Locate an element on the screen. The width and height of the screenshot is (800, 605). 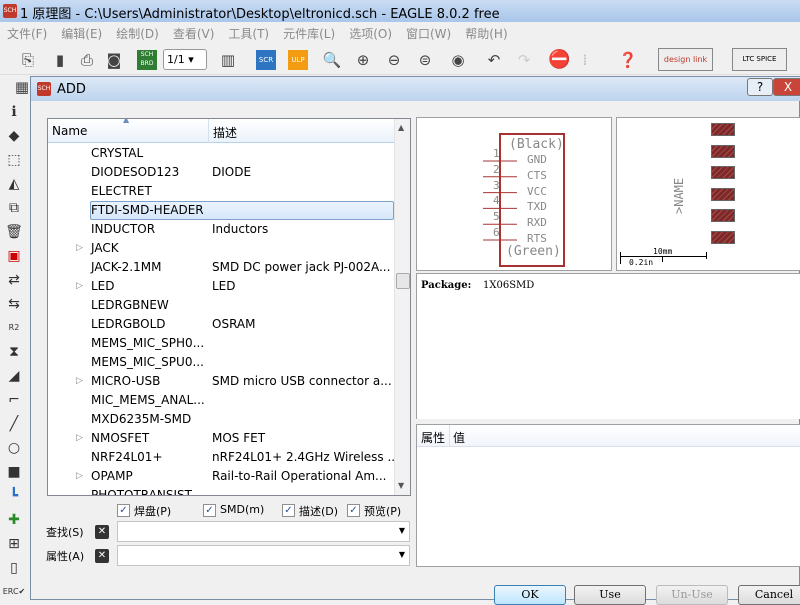
list-item: INDUCTOR Inductors is located at coordinates (221, 229).